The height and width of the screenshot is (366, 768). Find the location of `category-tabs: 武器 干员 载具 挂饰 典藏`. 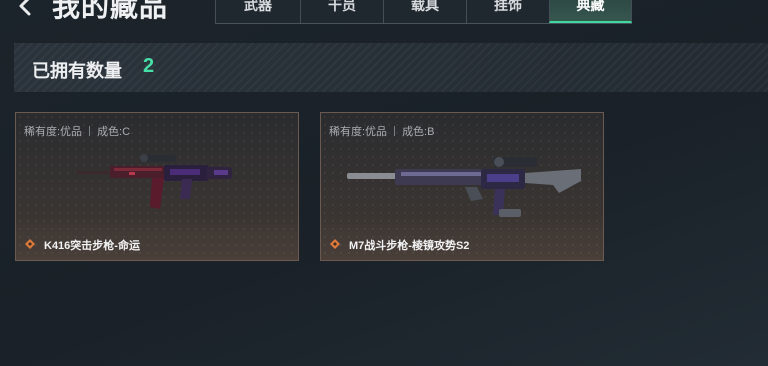

category-tabs: 武器 干员 载具 挂饰 典藏 is located at coordinates (423, 12).